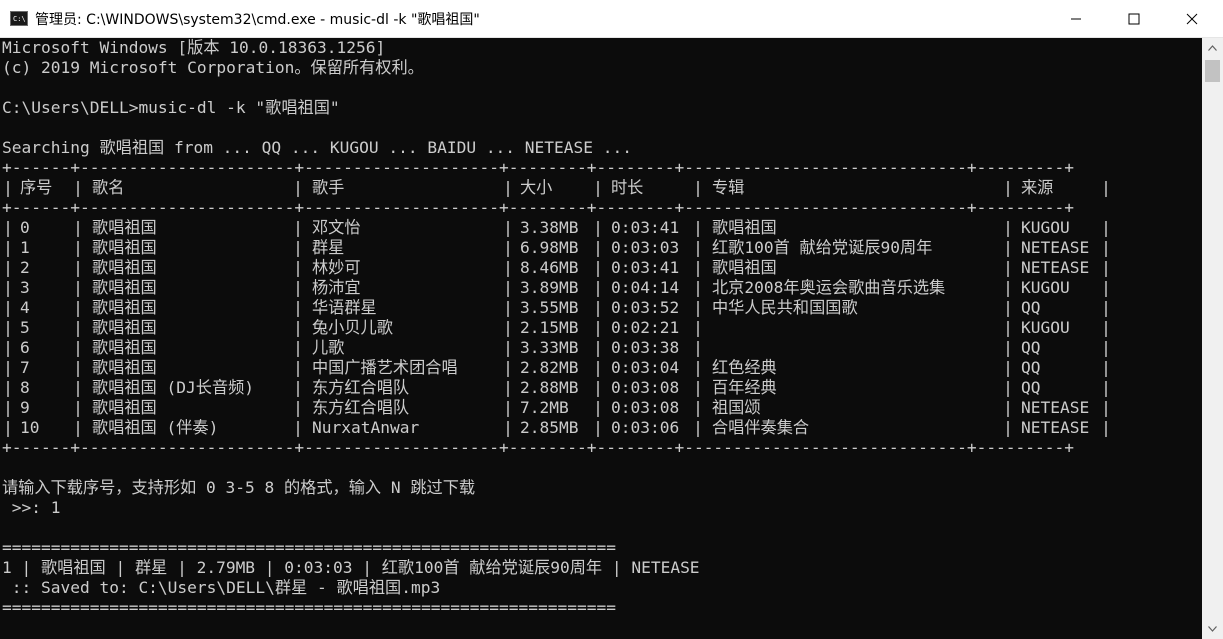  What do you see at coordinates (36, 187) in the screenshot?
I see `table-header-cell: 序号` at bounding box center [36, 187].